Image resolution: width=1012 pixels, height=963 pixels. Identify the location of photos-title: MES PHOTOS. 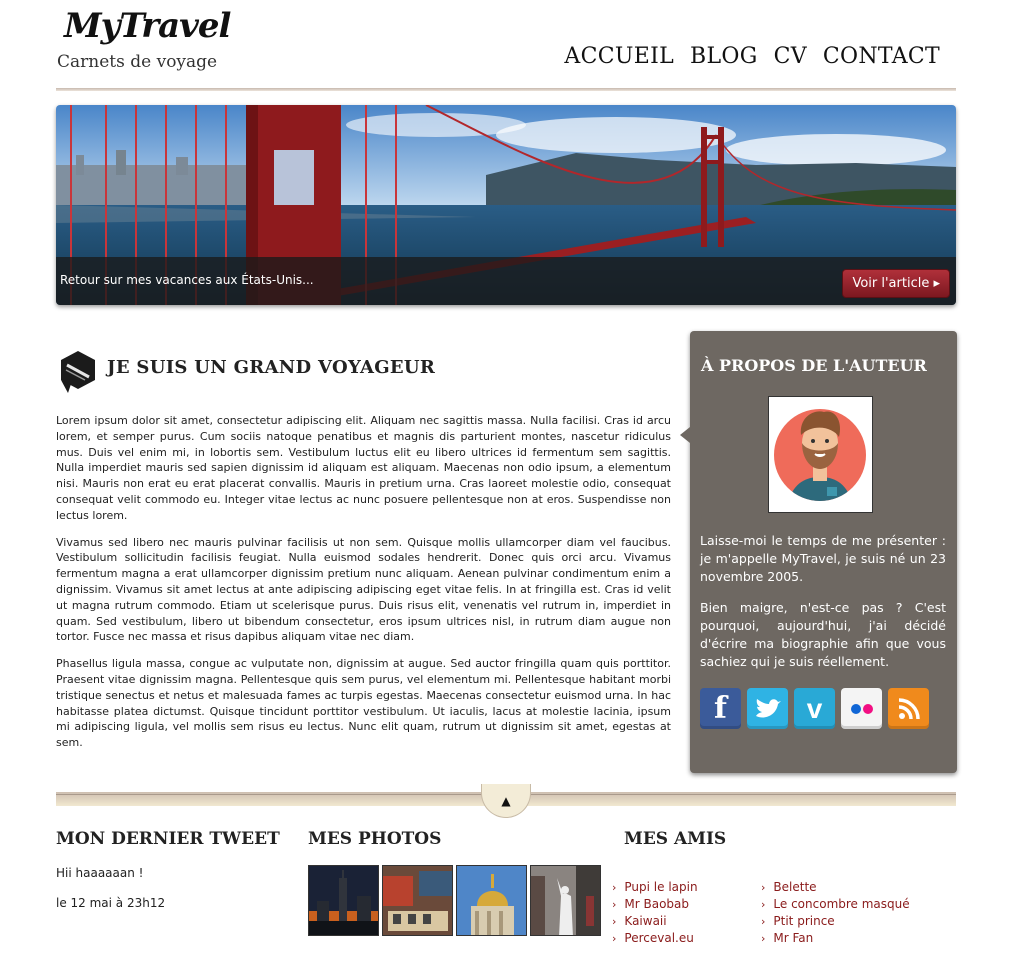
(375, 839).